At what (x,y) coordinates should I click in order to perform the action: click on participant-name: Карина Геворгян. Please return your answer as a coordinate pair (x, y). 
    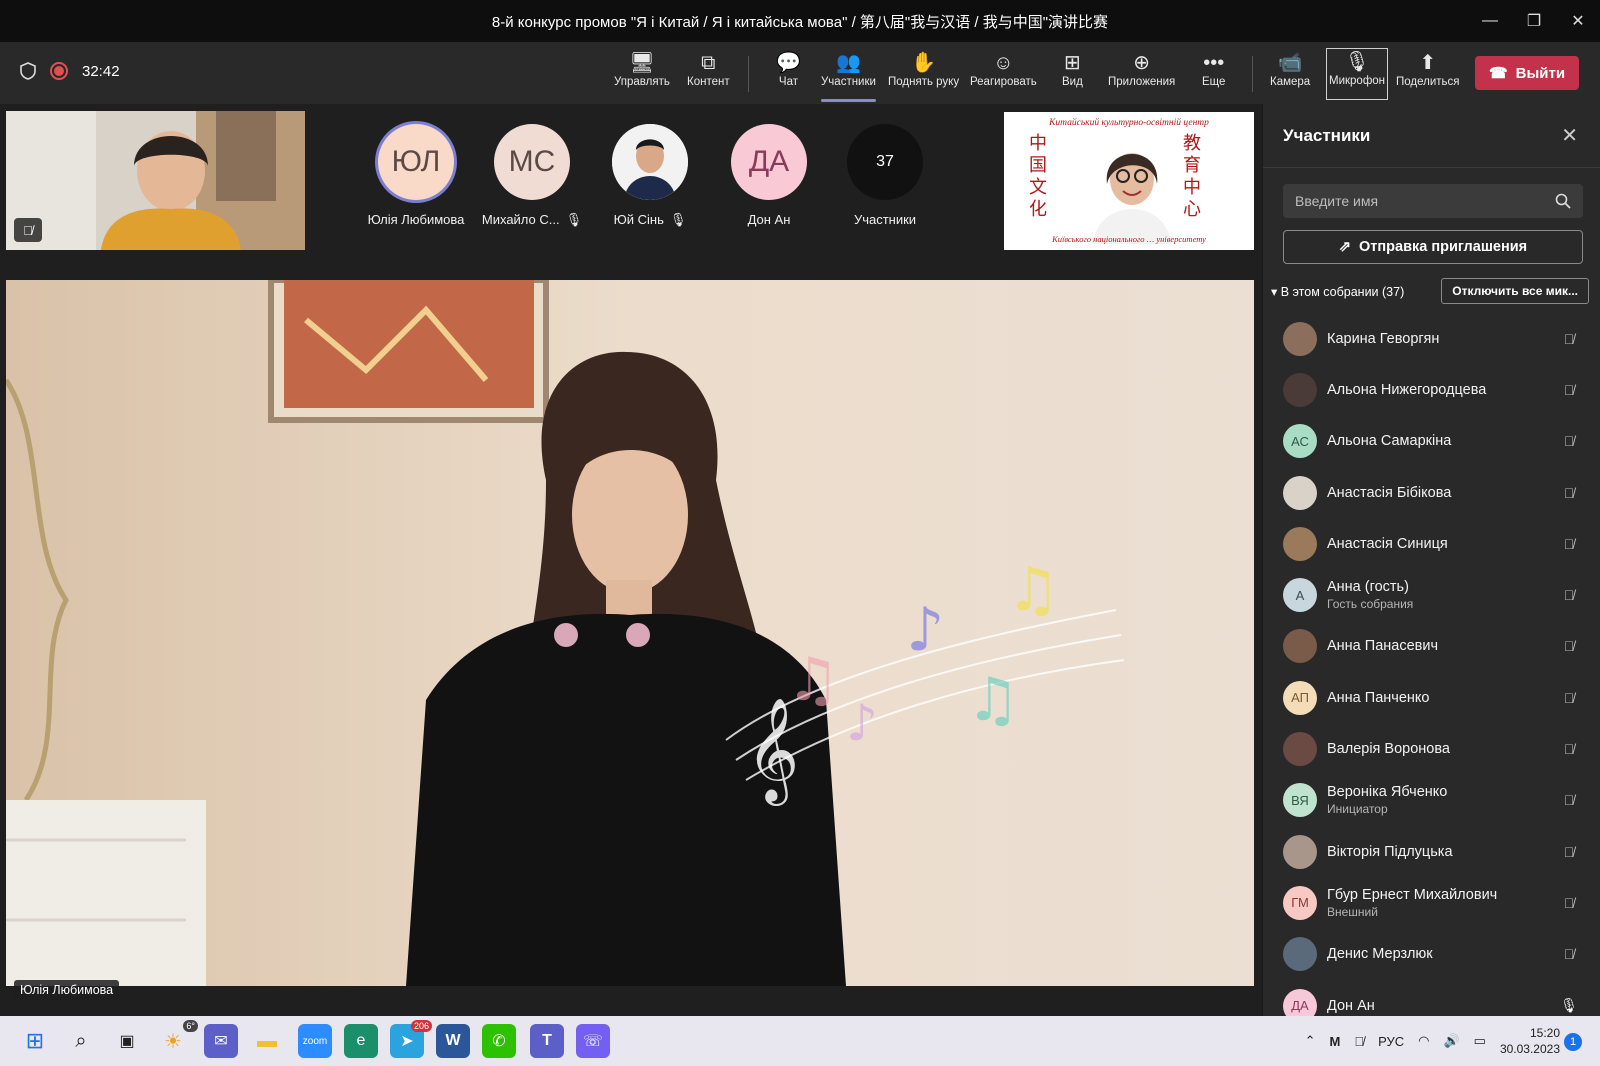
    Looking at the image, I should click on (1383, 338).